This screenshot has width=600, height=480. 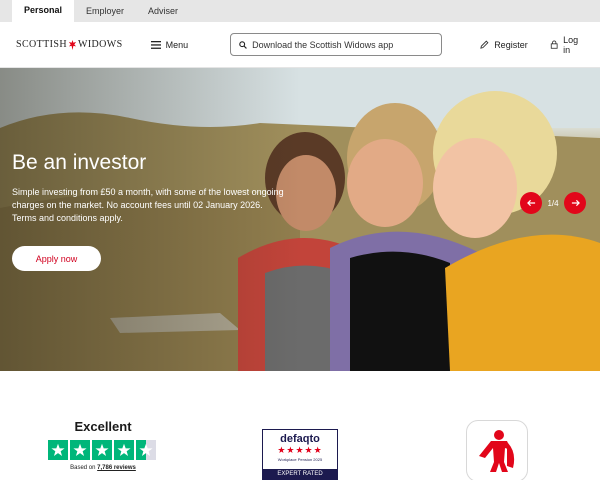 I want to click on menu-button: Menu, so click(x=169, y=44).